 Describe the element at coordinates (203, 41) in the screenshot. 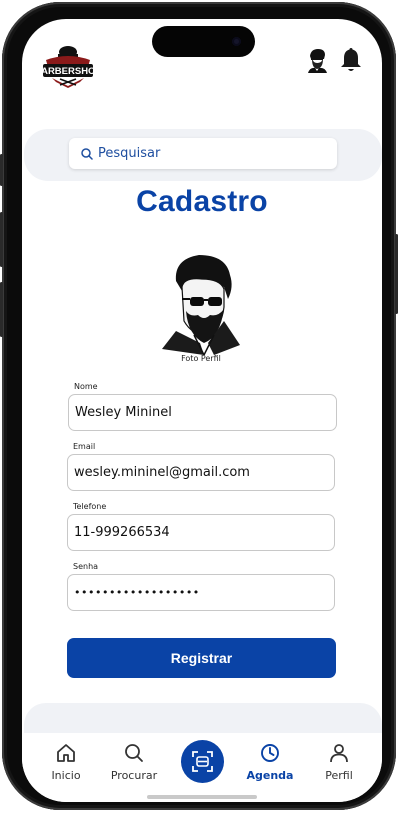

I see `dynamic-island` at that location.